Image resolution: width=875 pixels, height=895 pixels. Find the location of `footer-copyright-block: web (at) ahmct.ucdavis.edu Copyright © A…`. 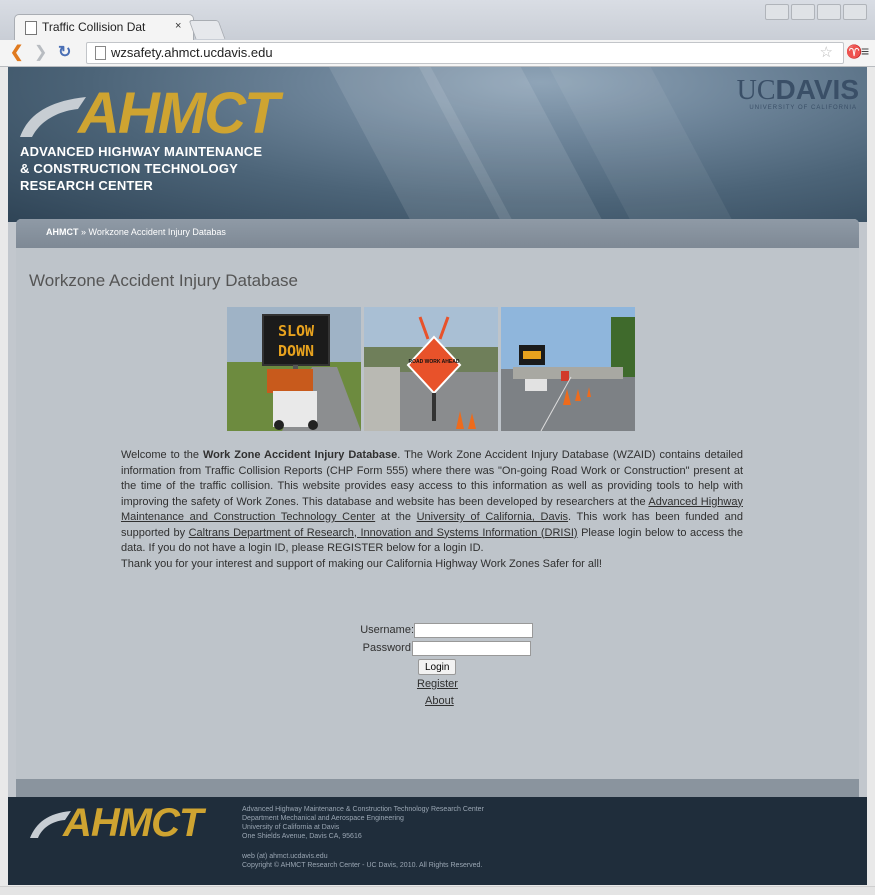

footer-copyright-block: web (at) ahmct.ucdavis.edu Copyright © A… is located at coordinates (362, 861).